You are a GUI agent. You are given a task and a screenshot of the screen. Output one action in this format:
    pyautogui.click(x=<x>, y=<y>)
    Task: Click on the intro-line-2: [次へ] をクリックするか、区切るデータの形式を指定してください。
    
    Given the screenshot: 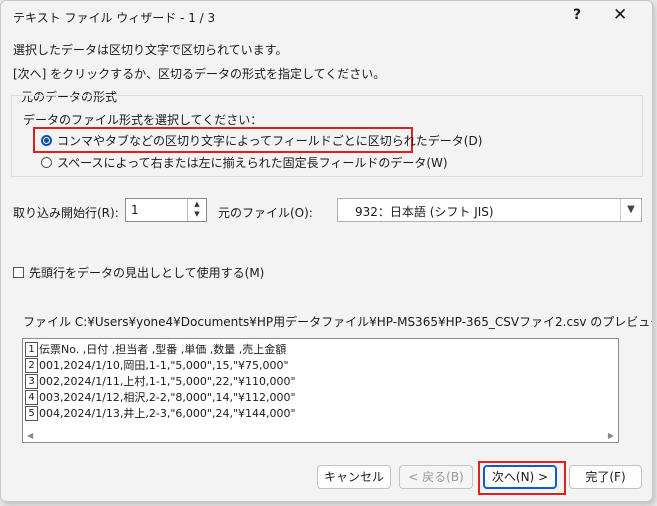 What is the action you would take?
    pyautogui.click(x=199, y=74)
    